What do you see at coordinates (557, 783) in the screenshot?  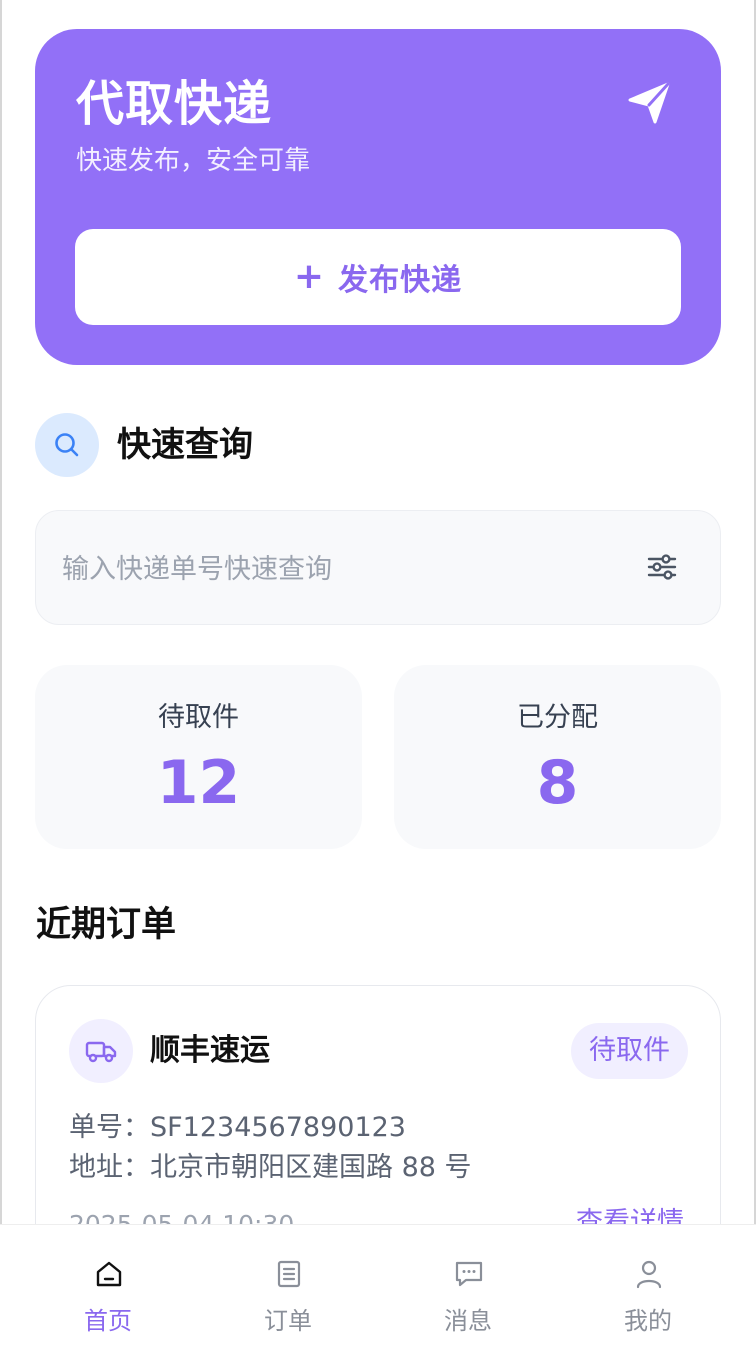 I see `stat-value: 8` at bounding box center [557, 783].